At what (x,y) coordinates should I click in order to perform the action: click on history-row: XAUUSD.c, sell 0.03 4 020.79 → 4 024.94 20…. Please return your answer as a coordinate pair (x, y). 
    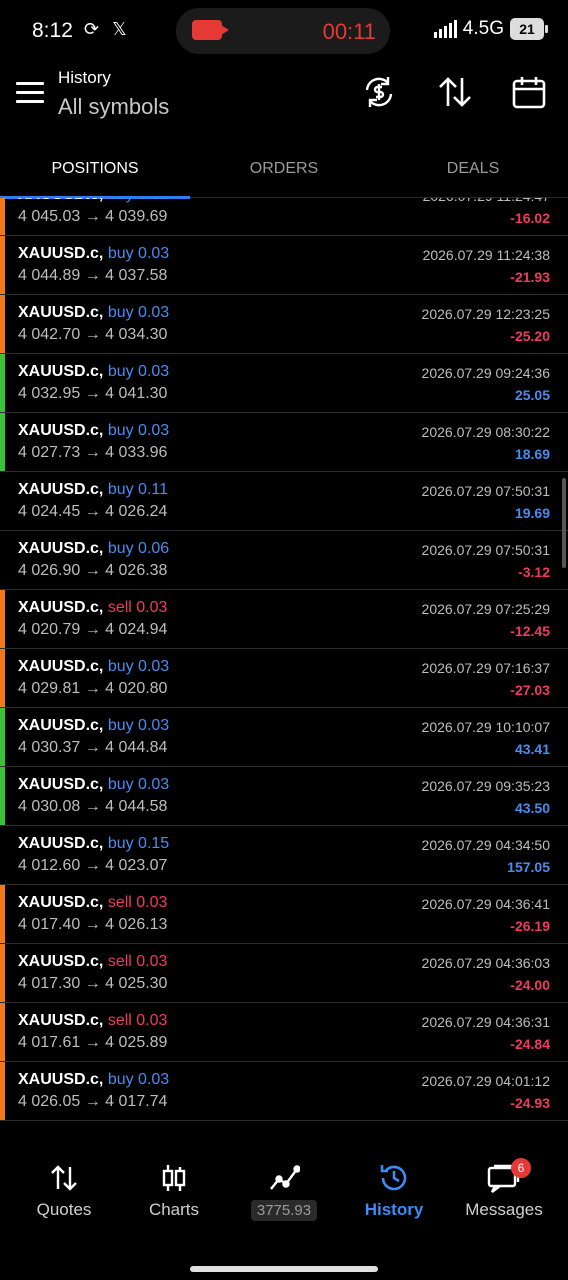
    Looking at the image, I should click on (284, 619).